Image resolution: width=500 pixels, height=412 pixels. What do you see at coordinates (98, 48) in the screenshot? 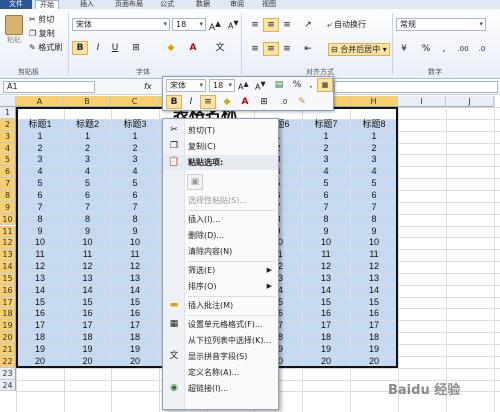
I see `italic-button: I` at bounding box center [98, 48].